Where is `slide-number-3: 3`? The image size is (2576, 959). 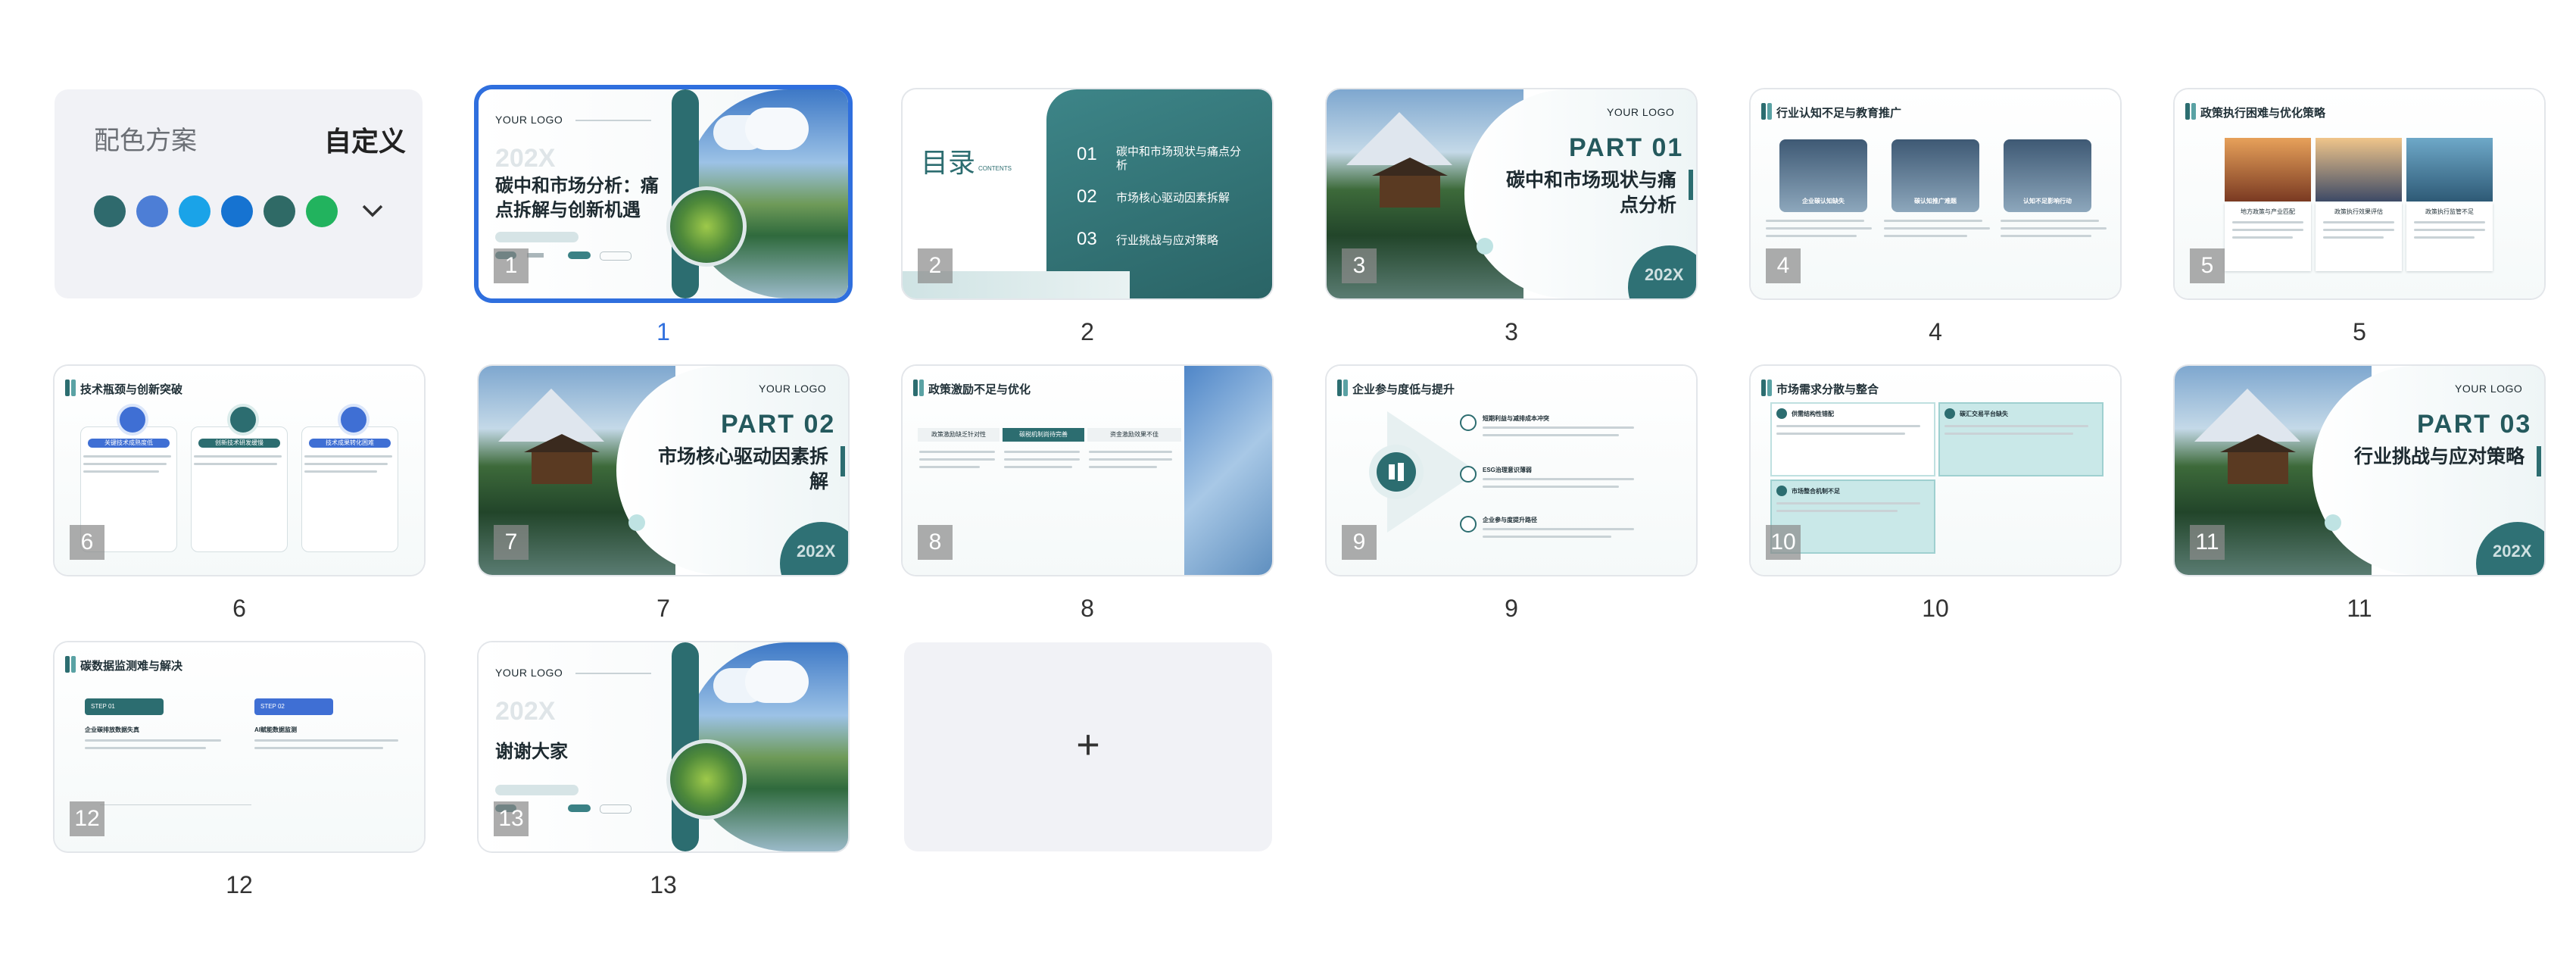
slide-number-3: 3 is located at coordinates (1511, 331).